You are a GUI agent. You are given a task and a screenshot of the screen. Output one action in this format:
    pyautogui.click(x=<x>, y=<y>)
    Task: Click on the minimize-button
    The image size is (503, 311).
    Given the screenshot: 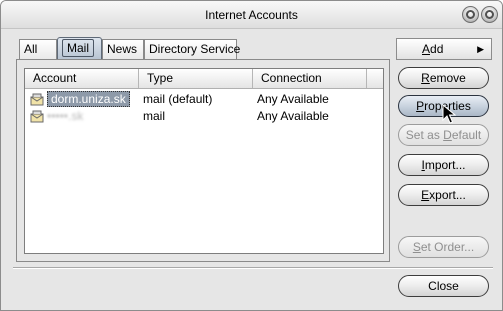 What is the action you would take?
    pyautogui.click(x=470, y=14)
    